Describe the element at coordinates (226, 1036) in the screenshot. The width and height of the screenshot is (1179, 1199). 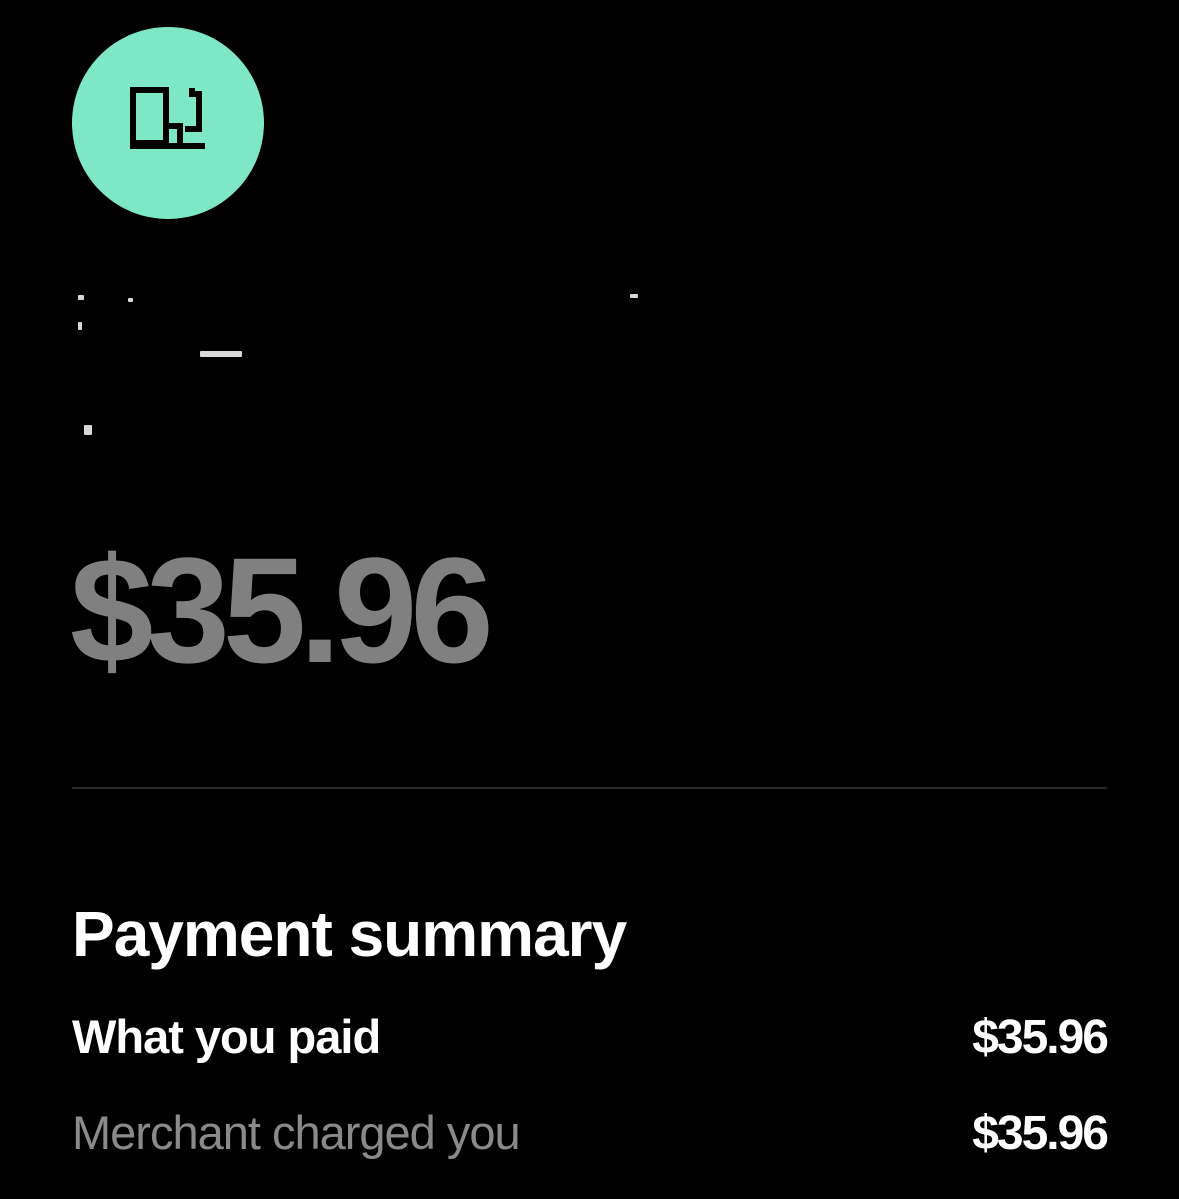
I see `summary-row-label: What you paid` at that location.